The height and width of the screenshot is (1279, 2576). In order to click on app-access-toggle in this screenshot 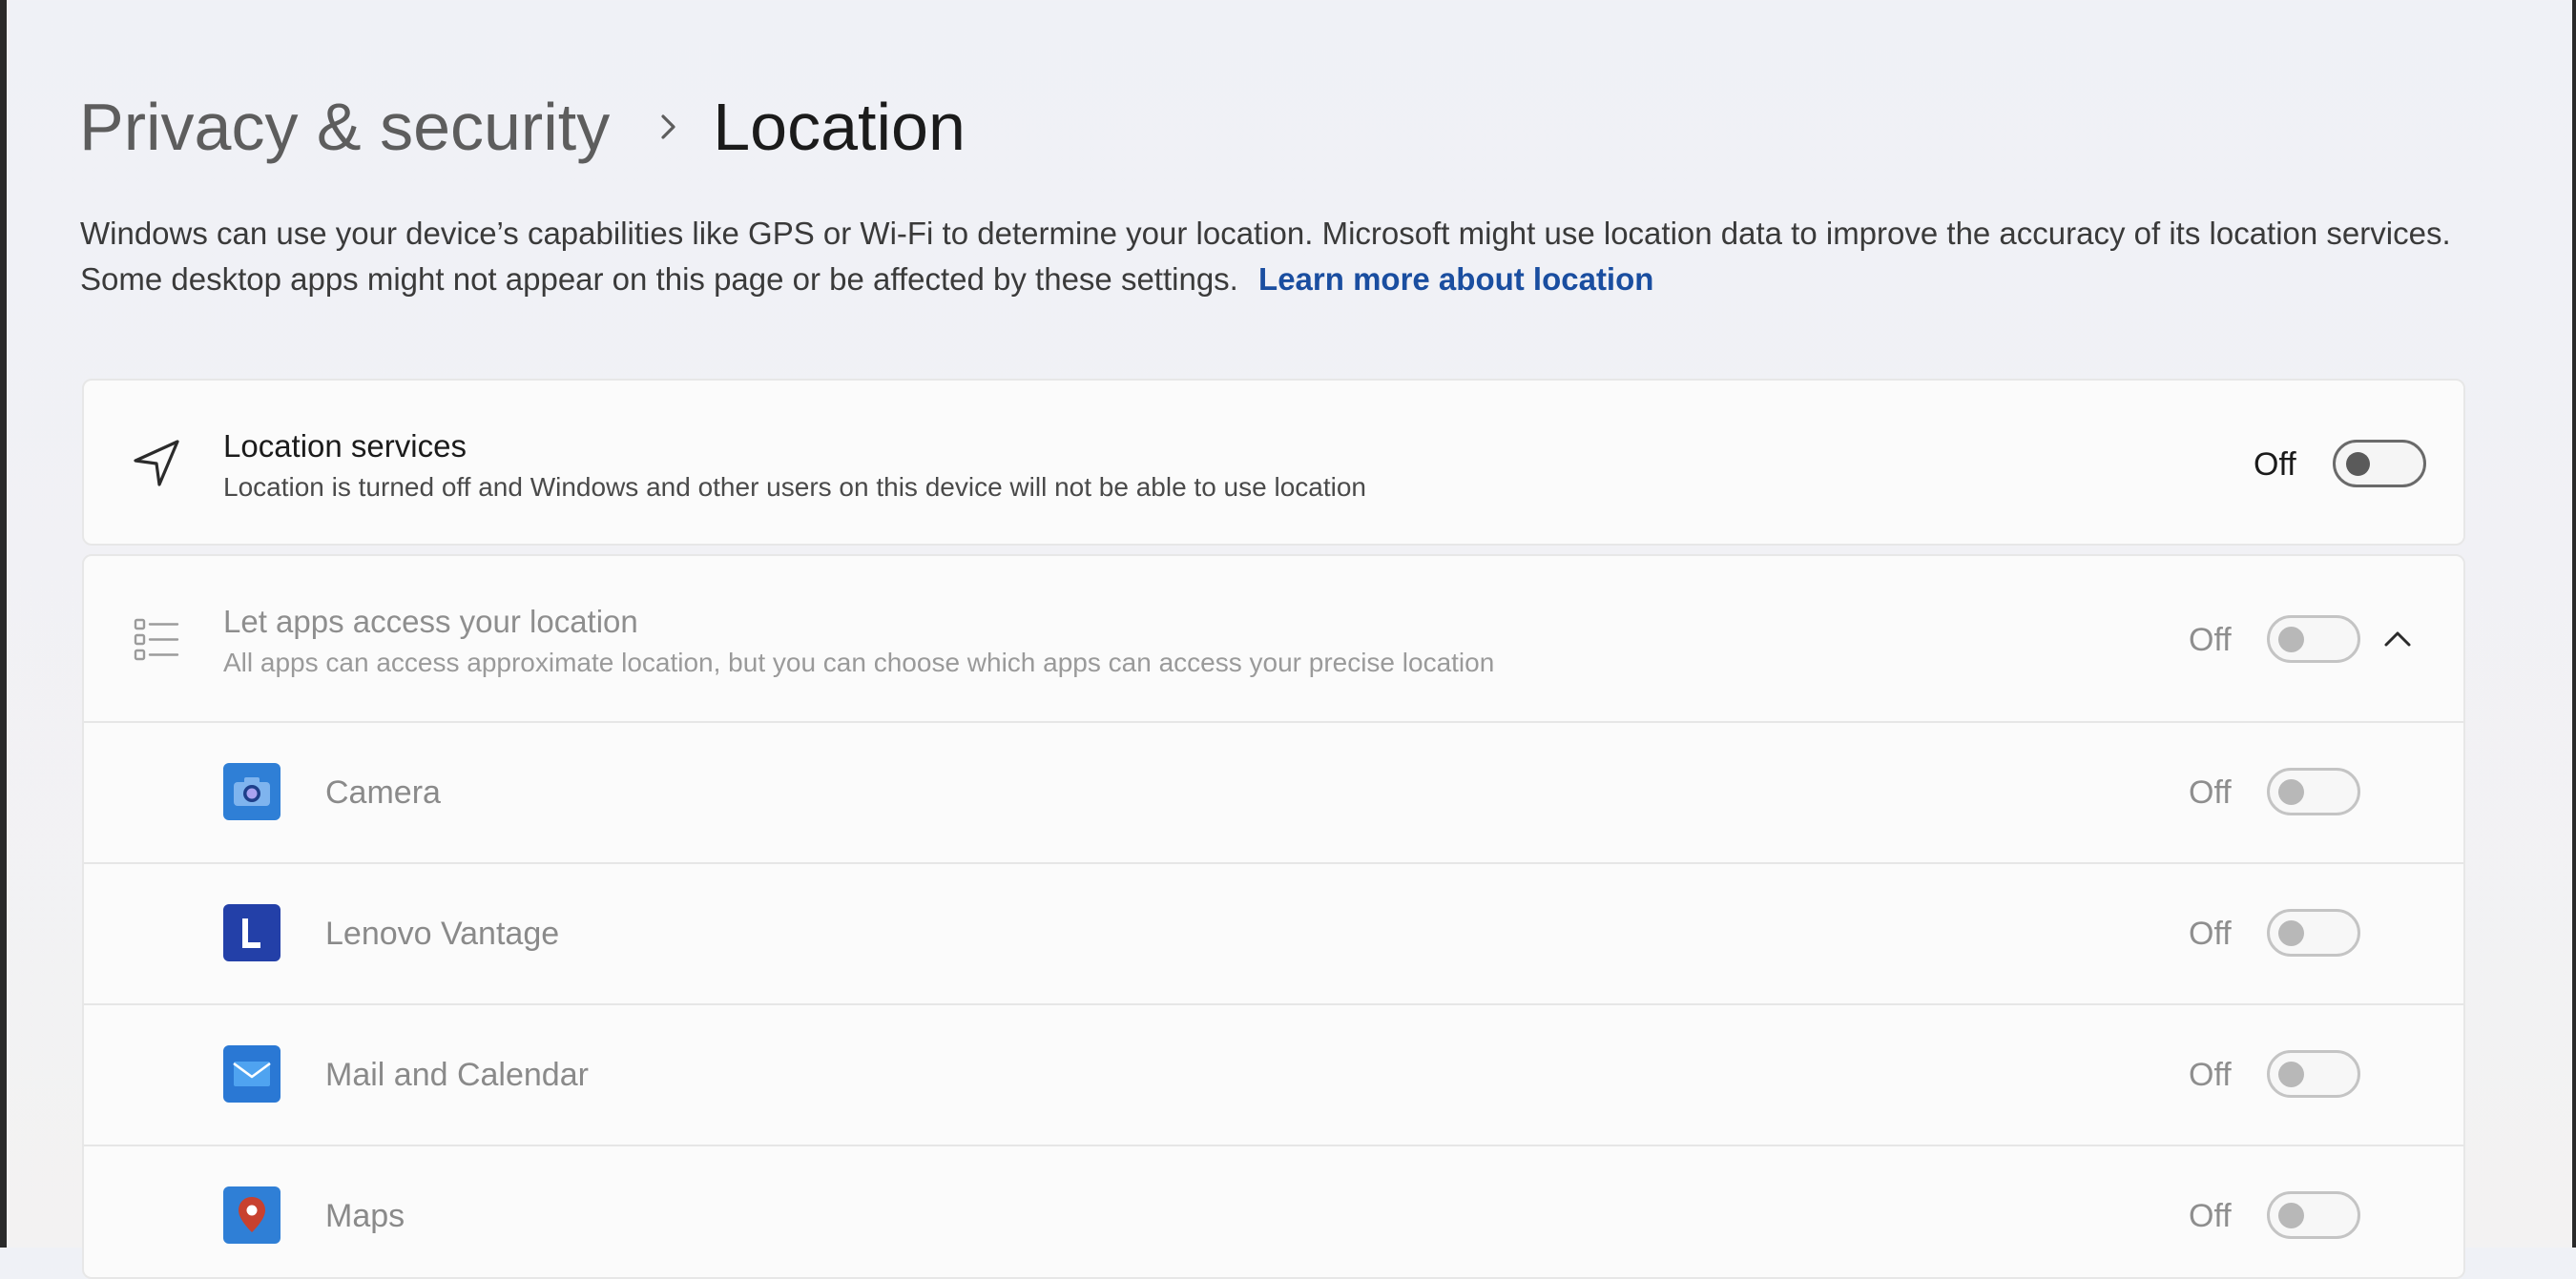, I will do `click(2313, 639)`.